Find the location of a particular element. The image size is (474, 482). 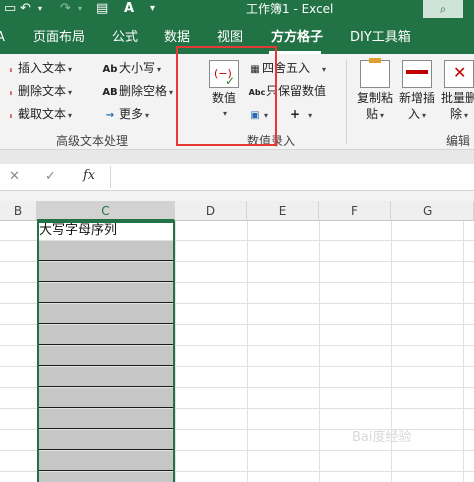

plus-button: + ▾ is located at coordinates (301, 115).